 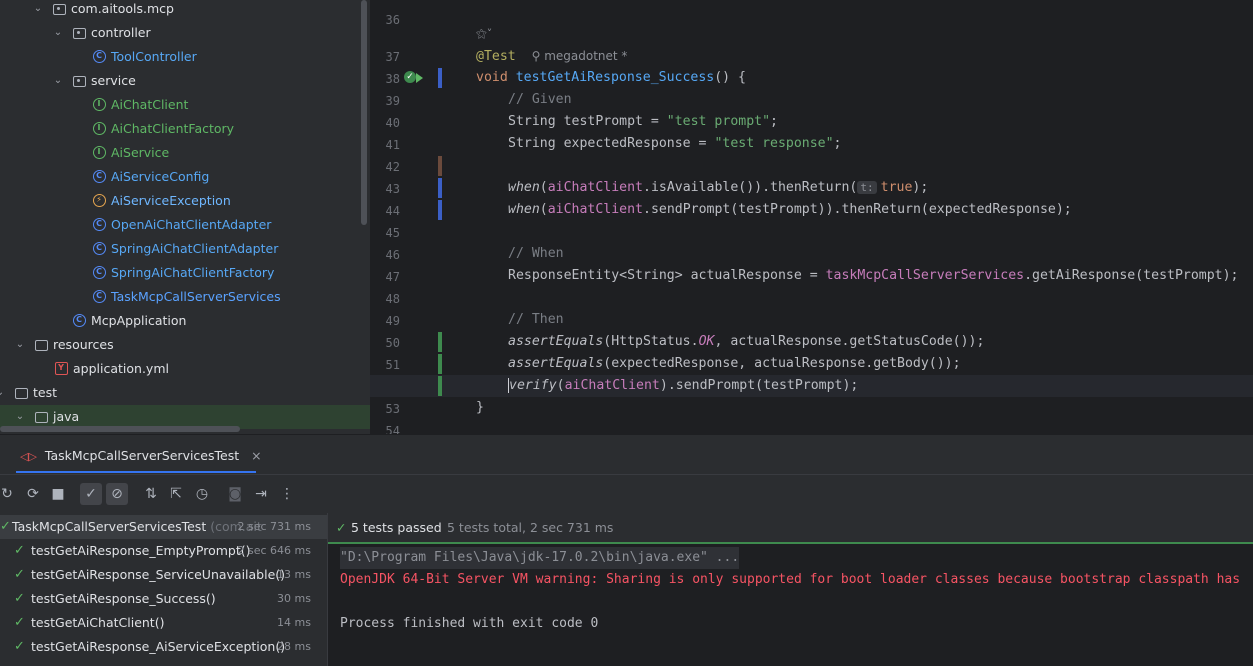 What do you see at coordinates (180, 249) in the screenshot?
I see `tree-item: C SpringAiChatClientAdapter` at bounding box center [180, 249].